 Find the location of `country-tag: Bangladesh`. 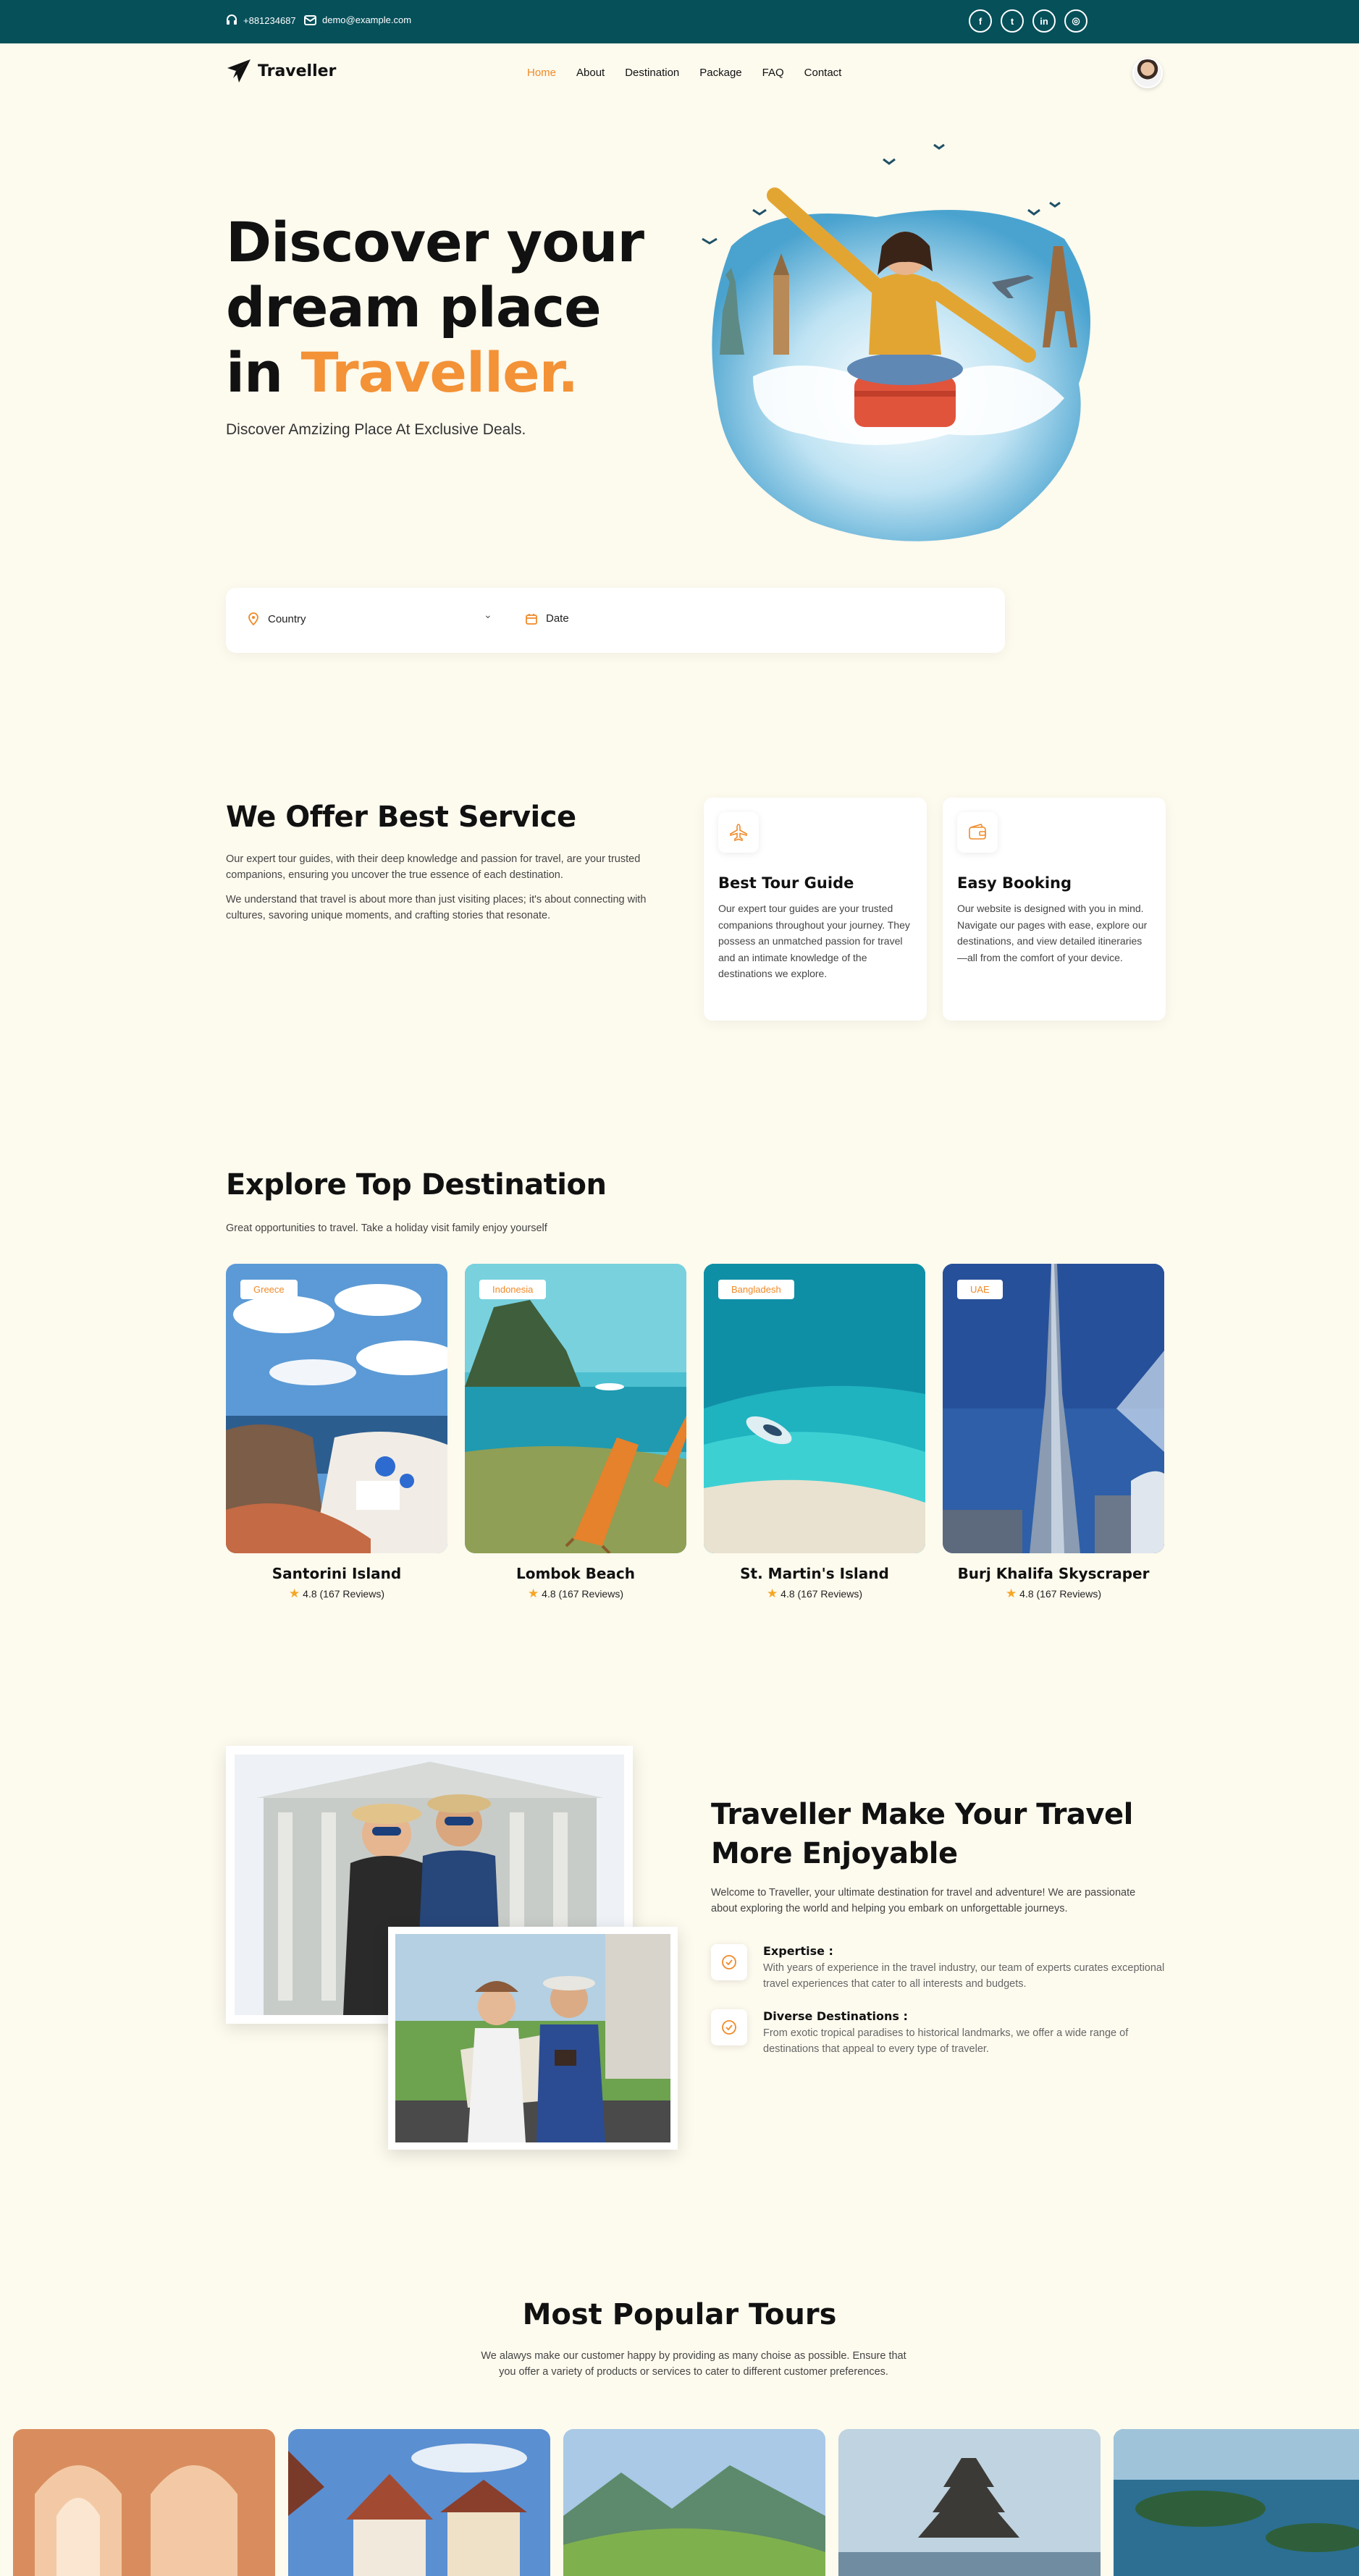

country-tag: Bangladesh is located at coordinates (756, 1289).